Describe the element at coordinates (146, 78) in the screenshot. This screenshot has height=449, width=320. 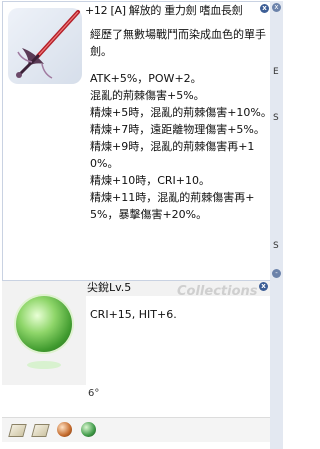
I see `desc-line: ATK+5%，POW+2。` at that location.